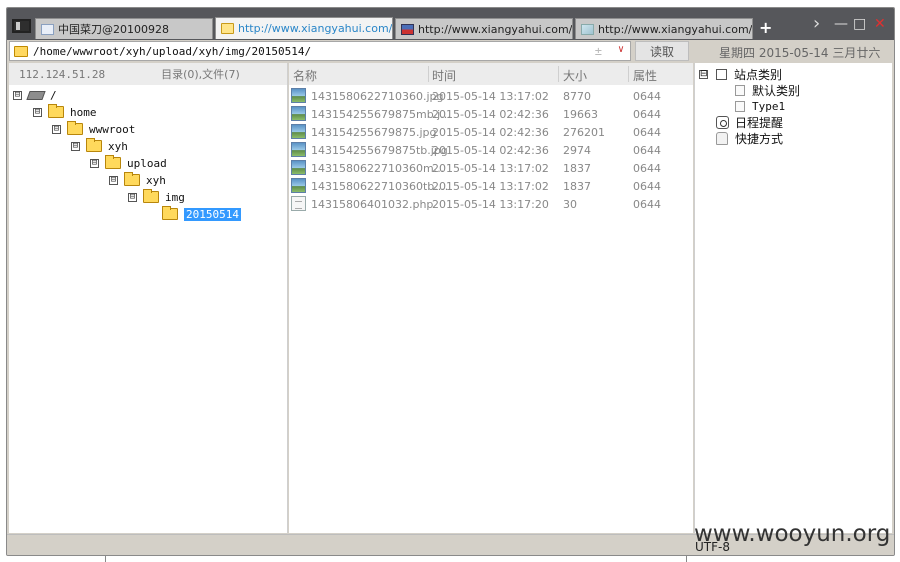 This screenshot has width=900, height=562. Describe the element at coordinates (765, 27) in the screenshot. I see `add-tab-icon: +` at that location.